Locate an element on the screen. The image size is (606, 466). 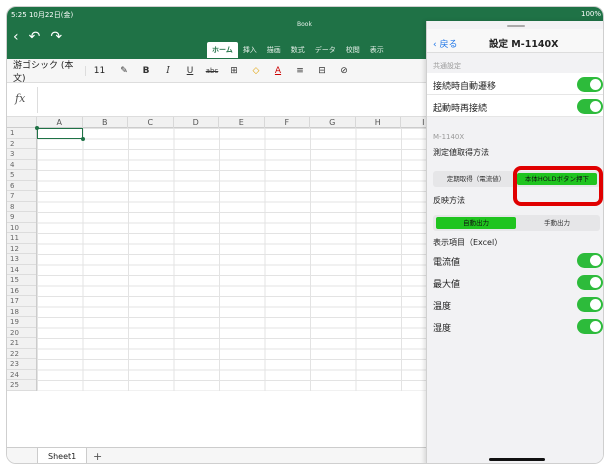
highlight-box is located at coordinates (558, 186).